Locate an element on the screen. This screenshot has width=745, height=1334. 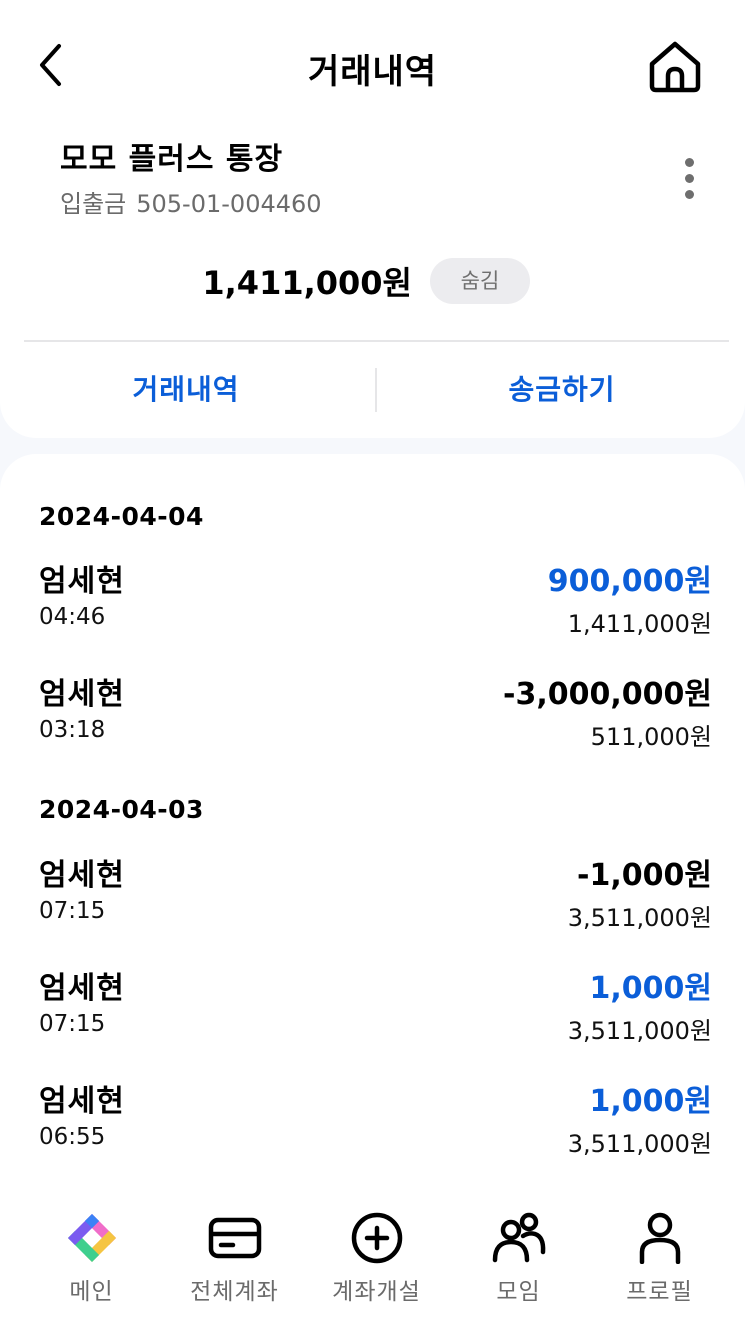
account-name: 모모 플러스 통장 is located at coordinates (172, 159).